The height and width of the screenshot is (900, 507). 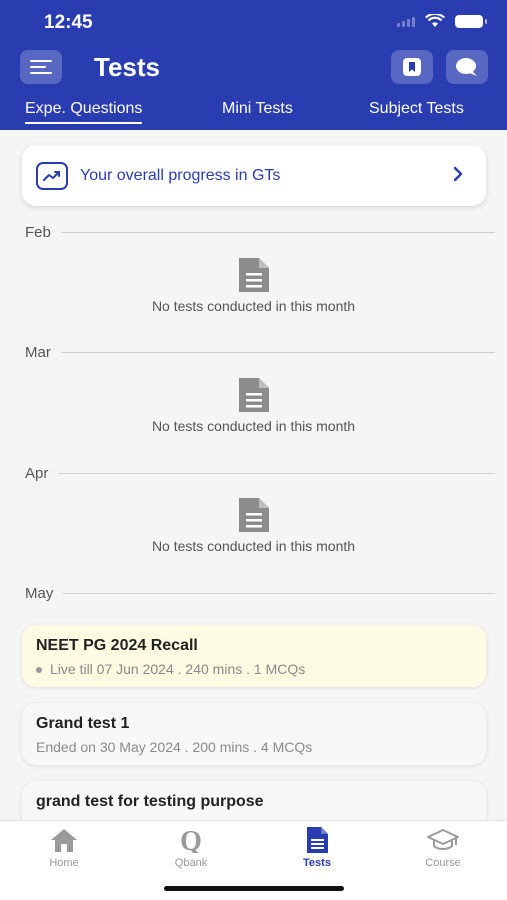 I want to click on month-header-may: May, so click(x=260, y=593).